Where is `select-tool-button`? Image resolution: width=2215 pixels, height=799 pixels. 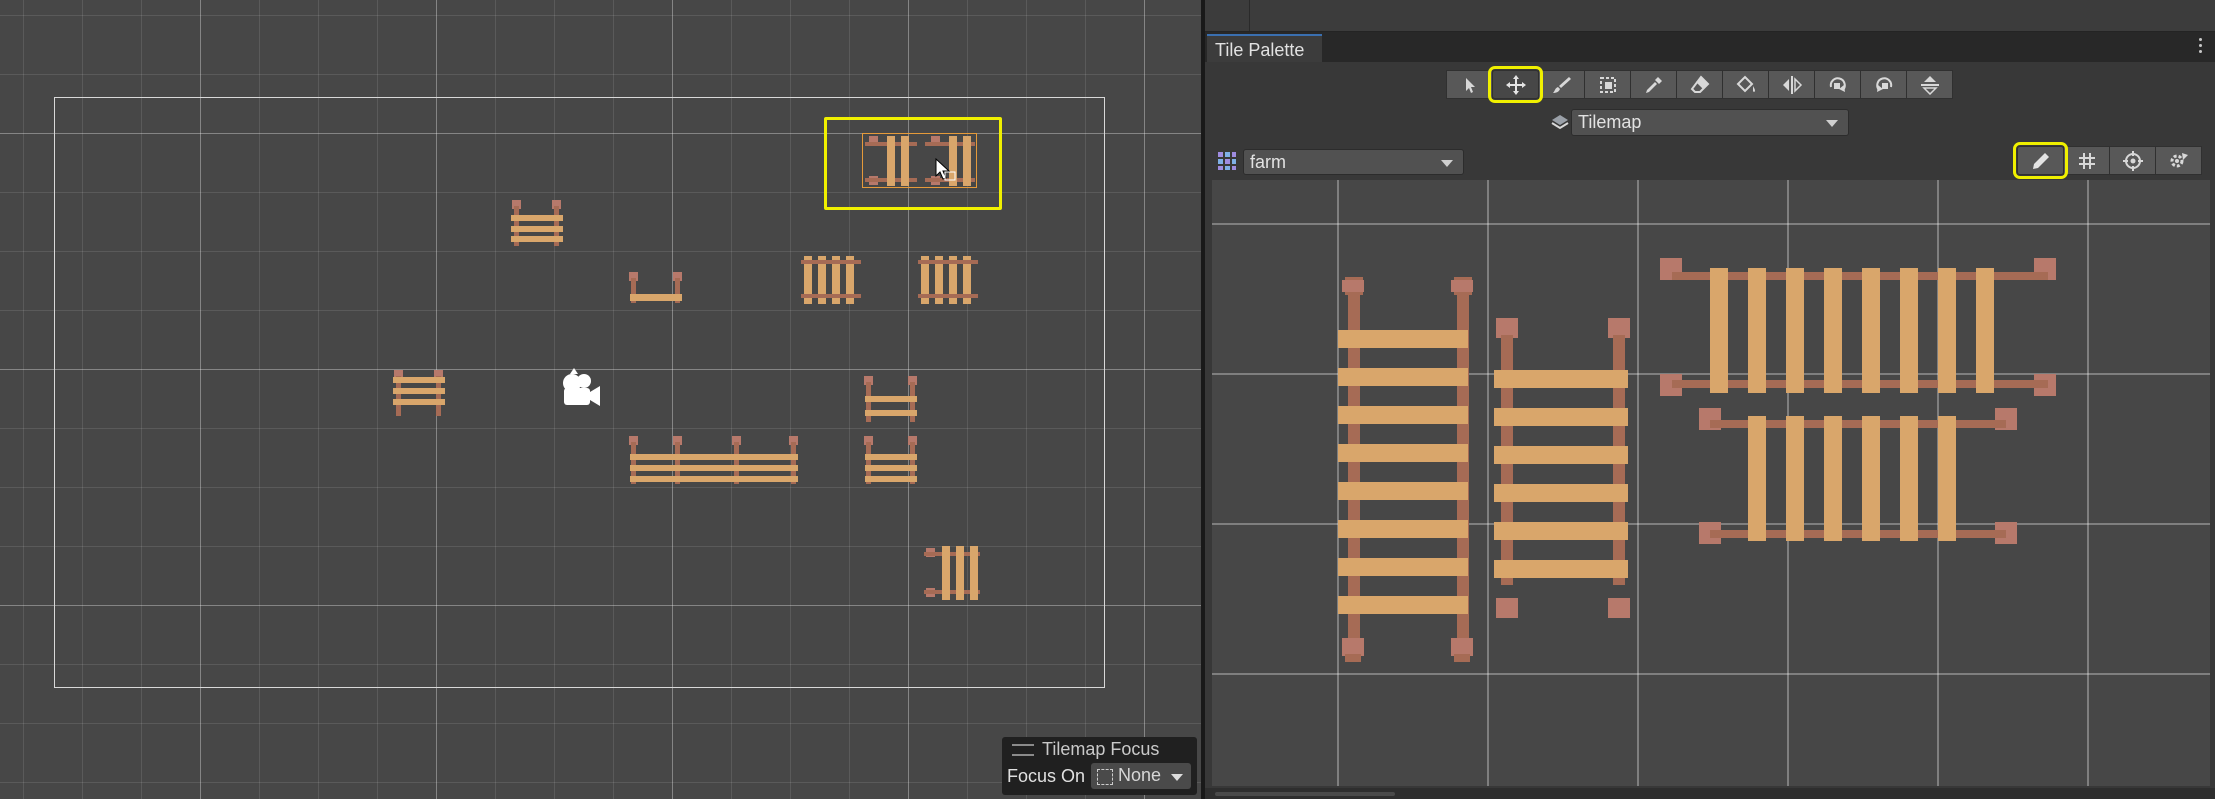 select-tool-button is located at coordinates (1469, 84).